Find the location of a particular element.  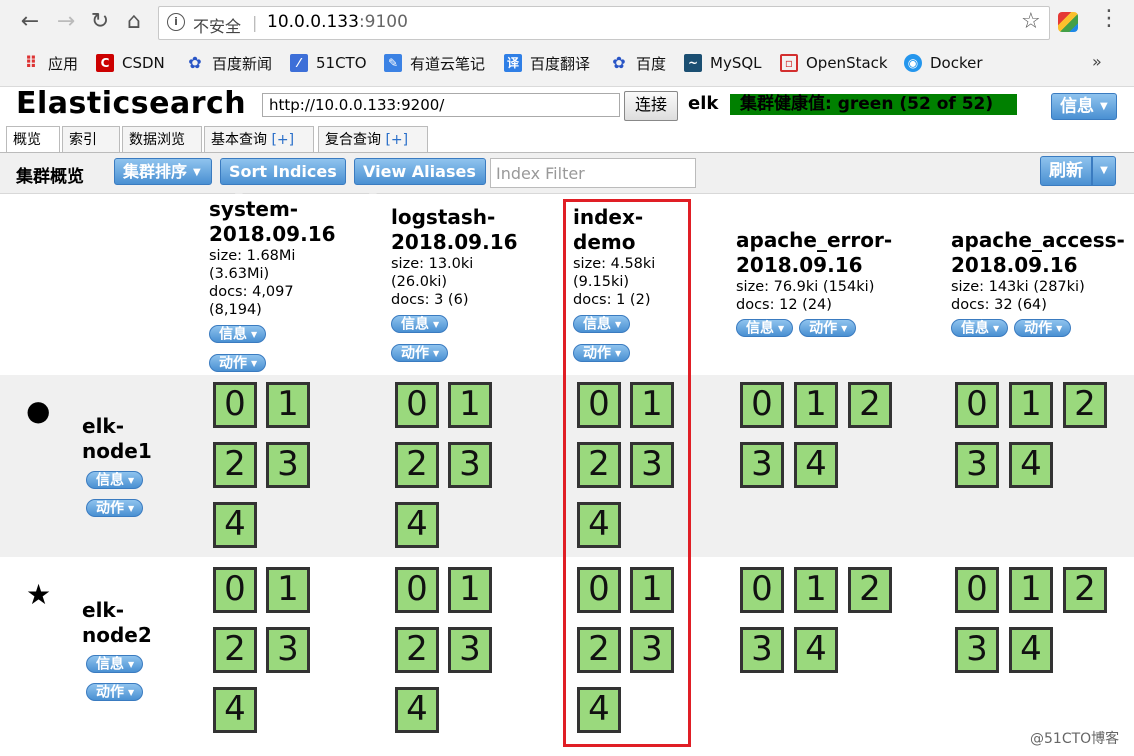

view-aliases-button: View Aliases ▼ is located at coordinates (420, 180).